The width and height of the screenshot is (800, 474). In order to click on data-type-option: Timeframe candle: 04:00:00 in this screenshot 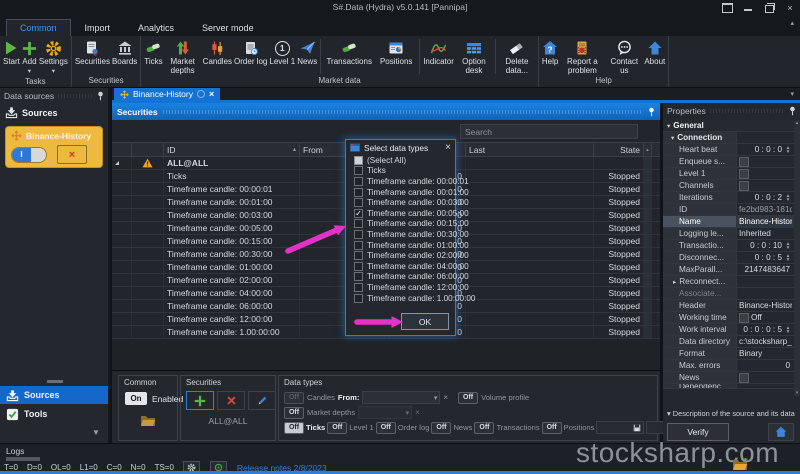, I will do `click(407, 266)`.